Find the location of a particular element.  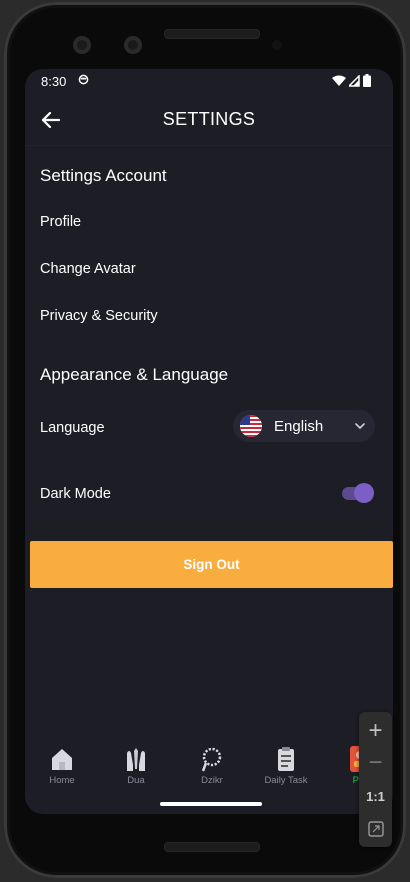

nav-label-home: Home is located at coordinates (62, 780).